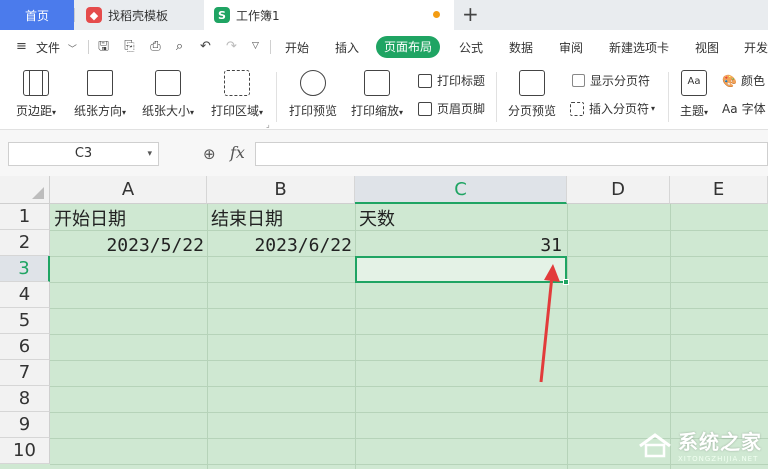  What do you see at coordinates (74, 15) in the screenshot?
I see `tab-divider` at bounding box center [74, 15].